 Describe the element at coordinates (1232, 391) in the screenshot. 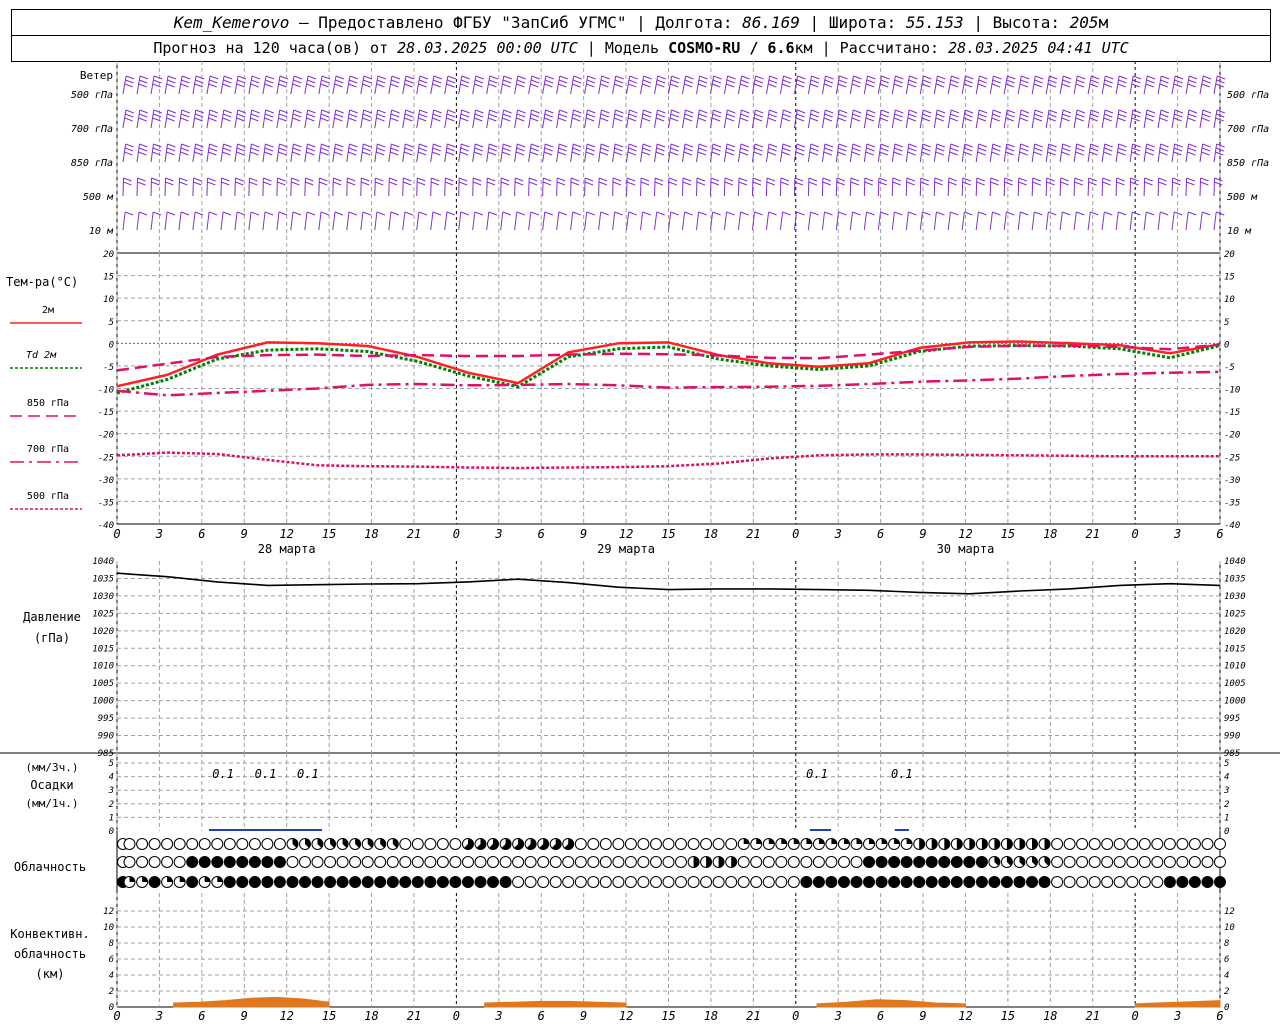

I see `temp-ytick-right: -10` at that location.